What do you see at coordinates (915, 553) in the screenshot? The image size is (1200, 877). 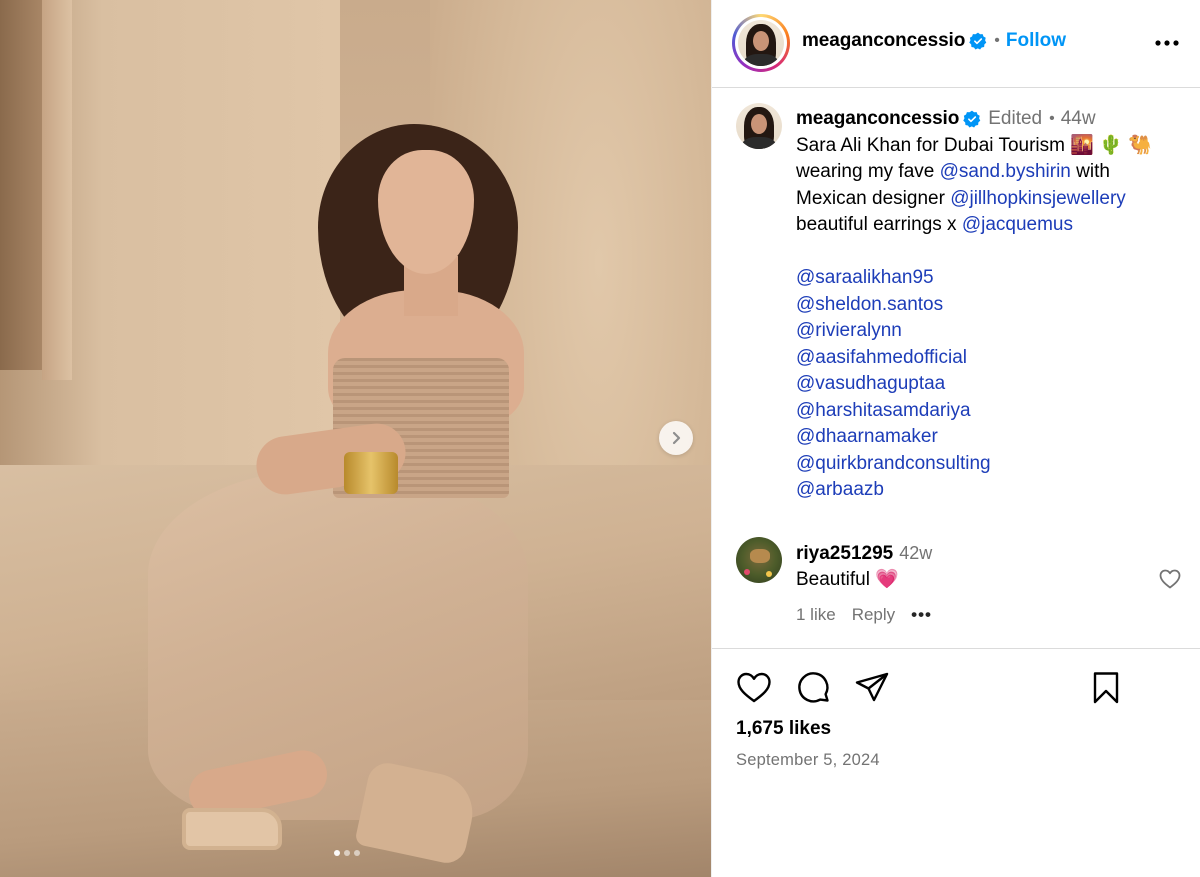 I see `comment-age: 42w` at bounding box center [915, 553].